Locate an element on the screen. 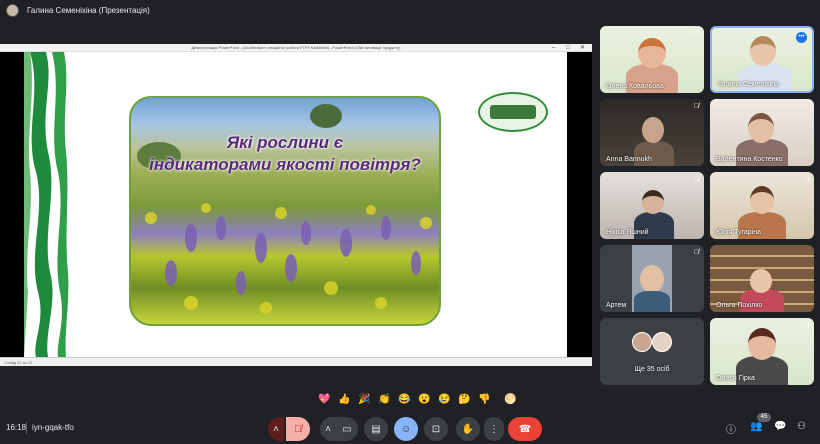 The image size is (820, 444). slide-title-line2: індикаторами якості повітря? is located at coordinates (285, 164).